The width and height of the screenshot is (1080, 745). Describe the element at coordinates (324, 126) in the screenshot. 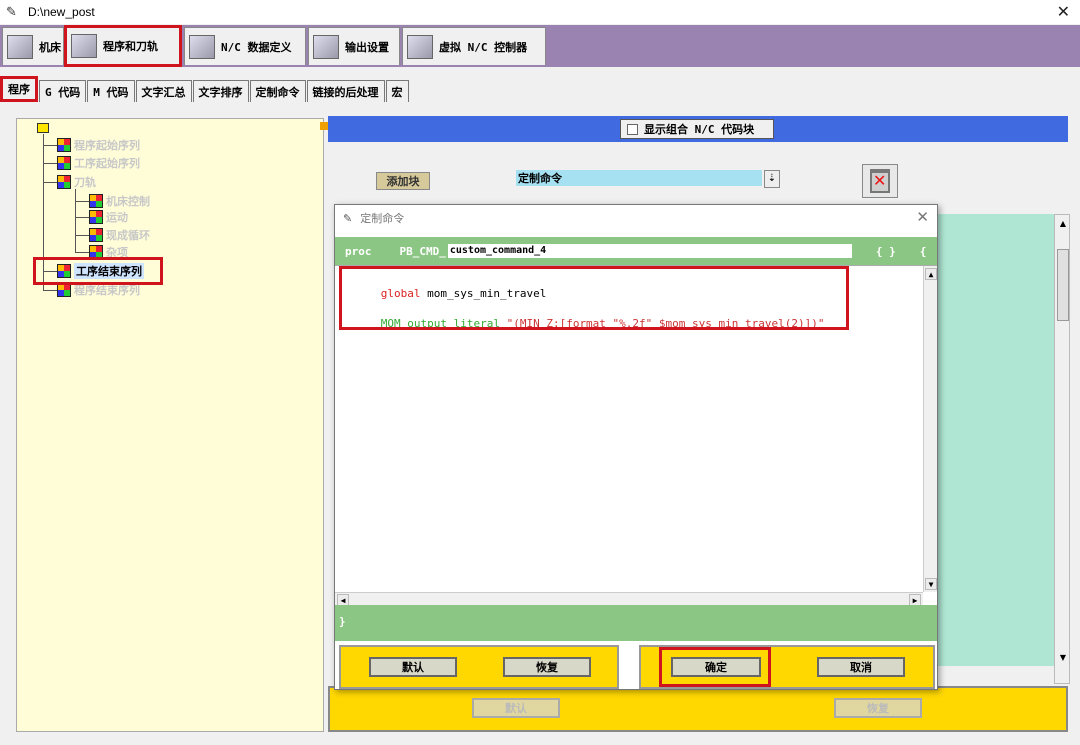

I see `splitter-handle` at that location.